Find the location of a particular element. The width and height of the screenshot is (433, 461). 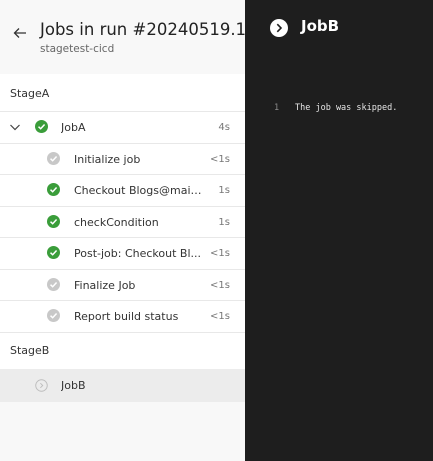

panel-header: Jobs in run #20240519.18 stagetest-cicd is located at coordinates (128, 37).